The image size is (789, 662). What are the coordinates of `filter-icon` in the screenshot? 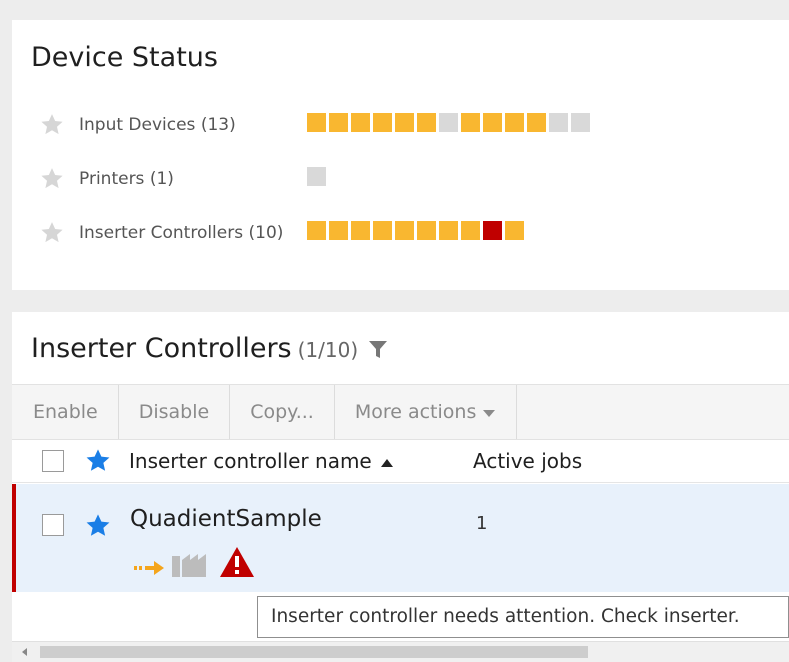 It's located at (378, 350).